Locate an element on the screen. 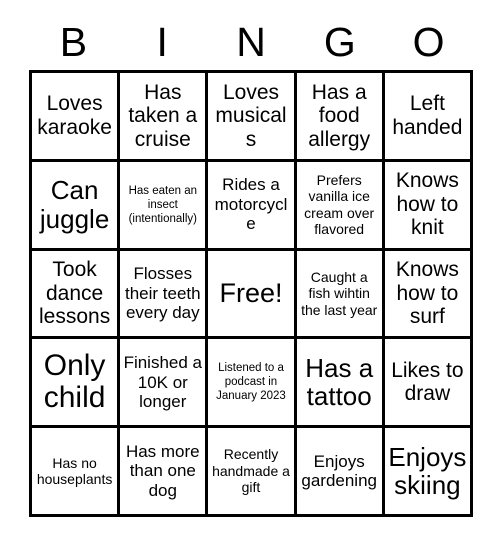  bingo-cell-label: Listened to a podcast in January 2023 is located at coordinates (251, 382).